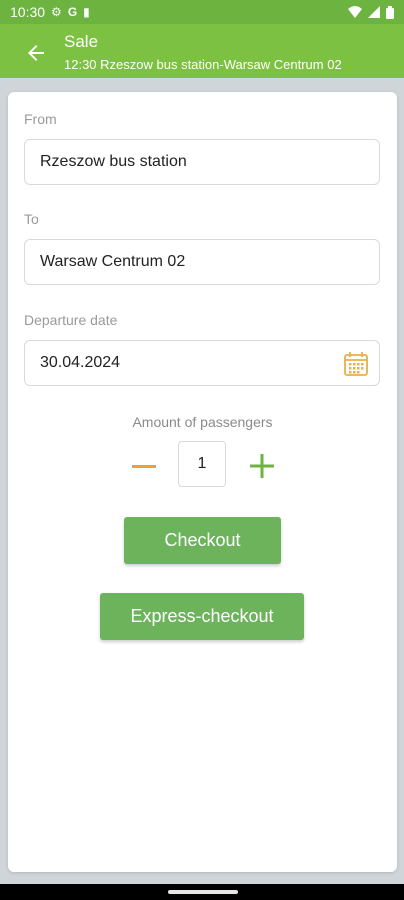 The width and height of the screenshot is (404, 900). I want to click on home-indicator, so click(203, 892).